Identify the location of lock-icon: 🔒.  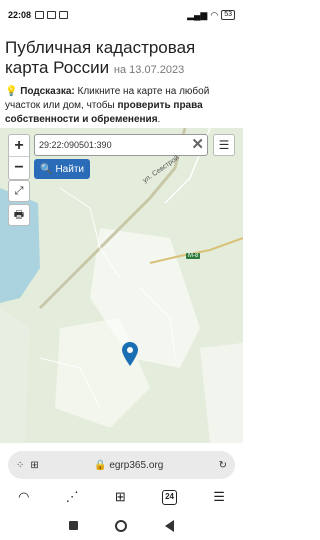
(100, 465).